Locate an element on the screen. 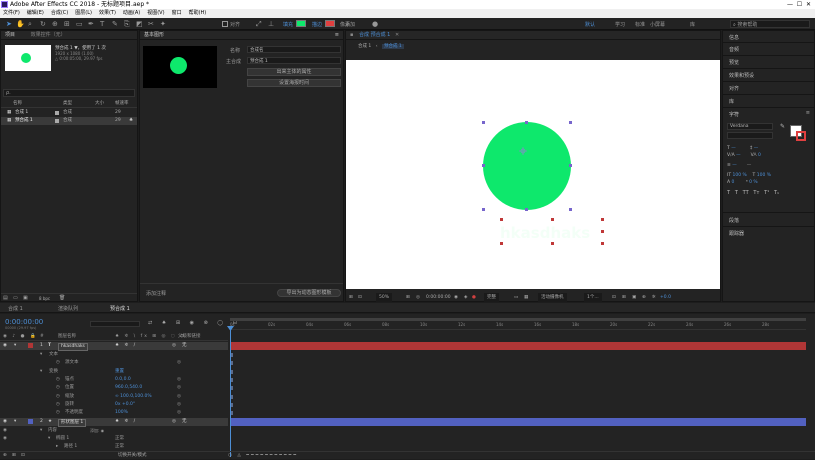 This screenshot has height=460, width=815. help-search-box: ⌕ 搜索帮助 is located at coordinates (770, 24).